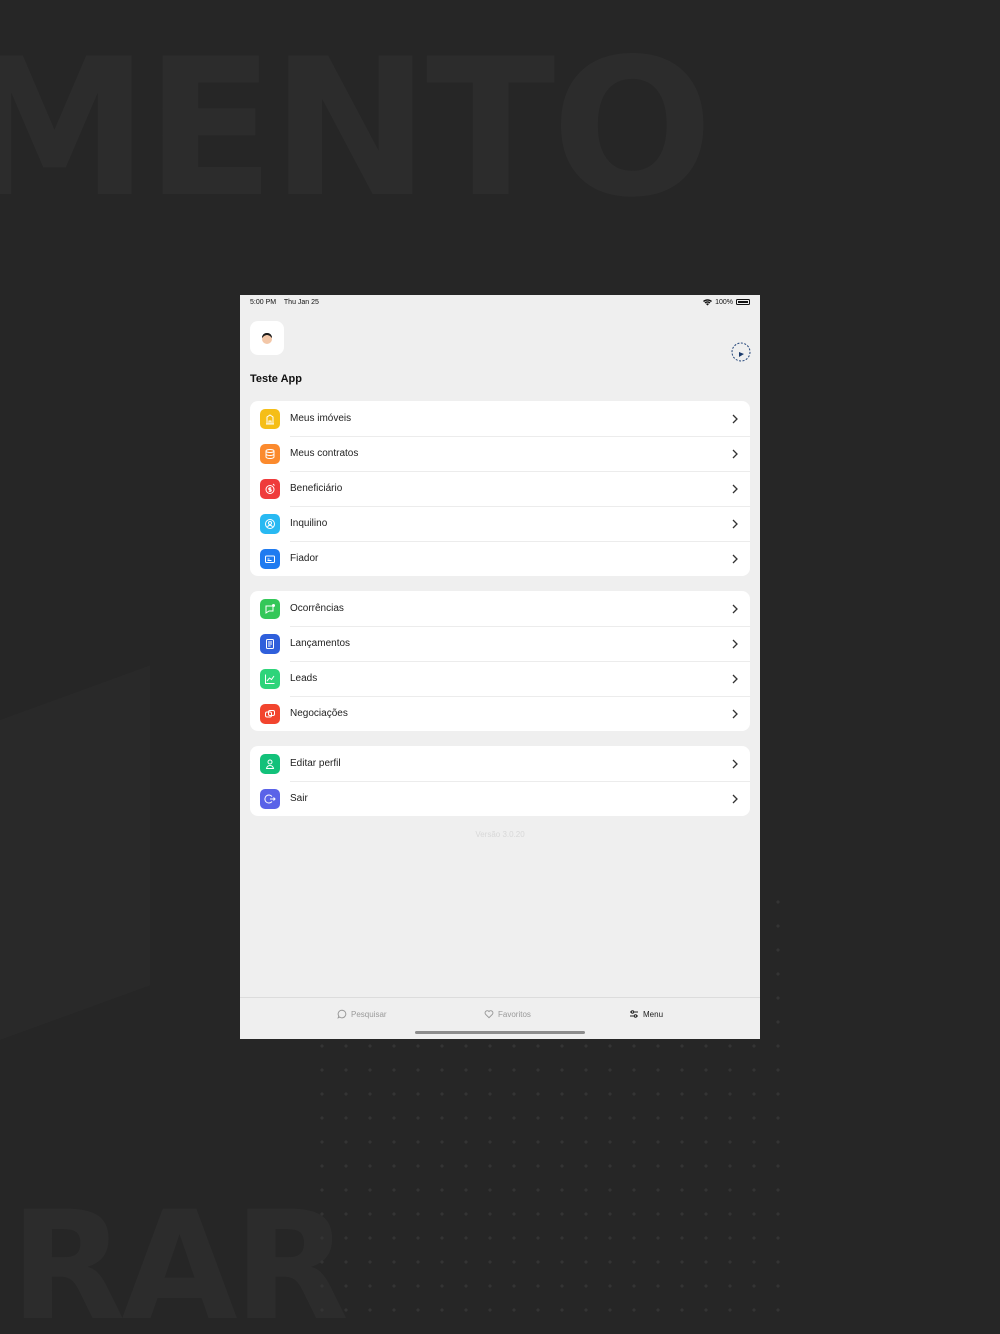 Image resolution: width=1000 pixels, height=1334 pixels. I want to click on tab-pesquisar: Pesquisar, so click(362, 1014).